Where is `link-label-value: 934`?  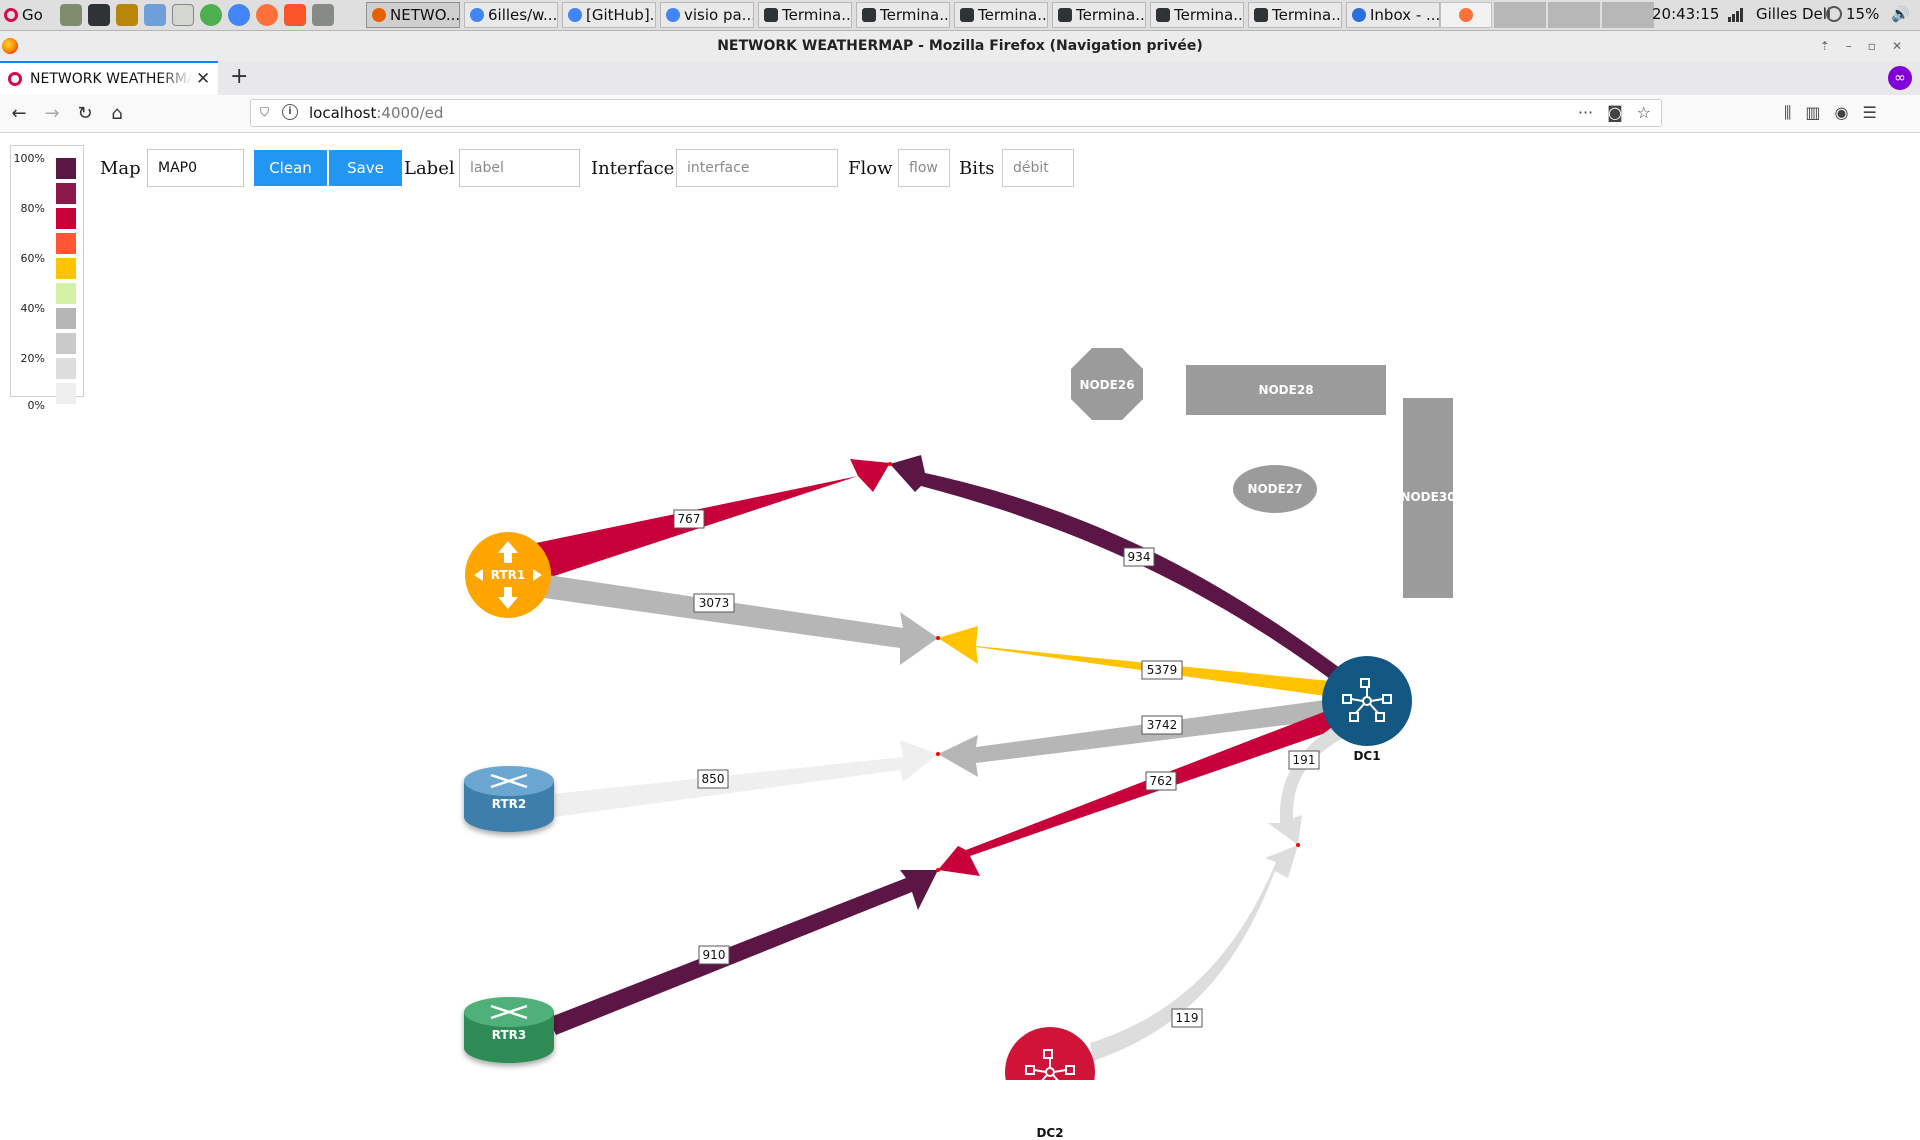
link-label-value: 934 is located at coordinates (1139, 557).